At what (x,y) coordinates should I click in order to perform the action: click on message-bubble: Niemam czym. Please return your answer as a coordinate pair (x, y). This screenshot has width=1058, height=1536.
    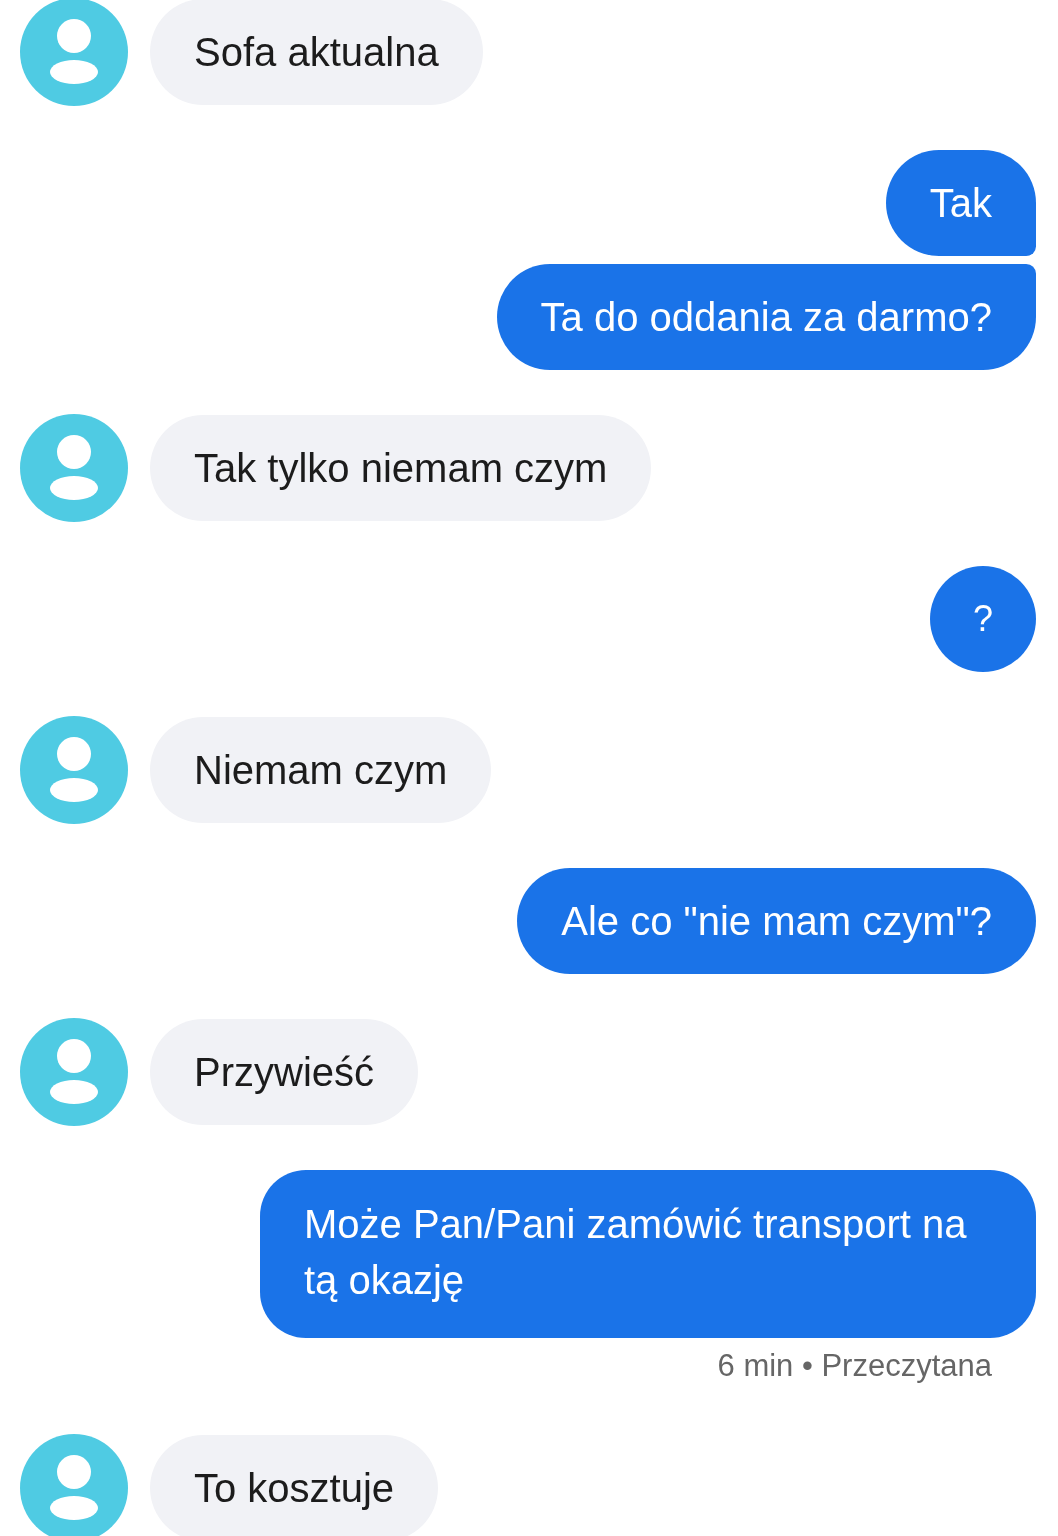
    Looking at the image, I should click on (321, 770).